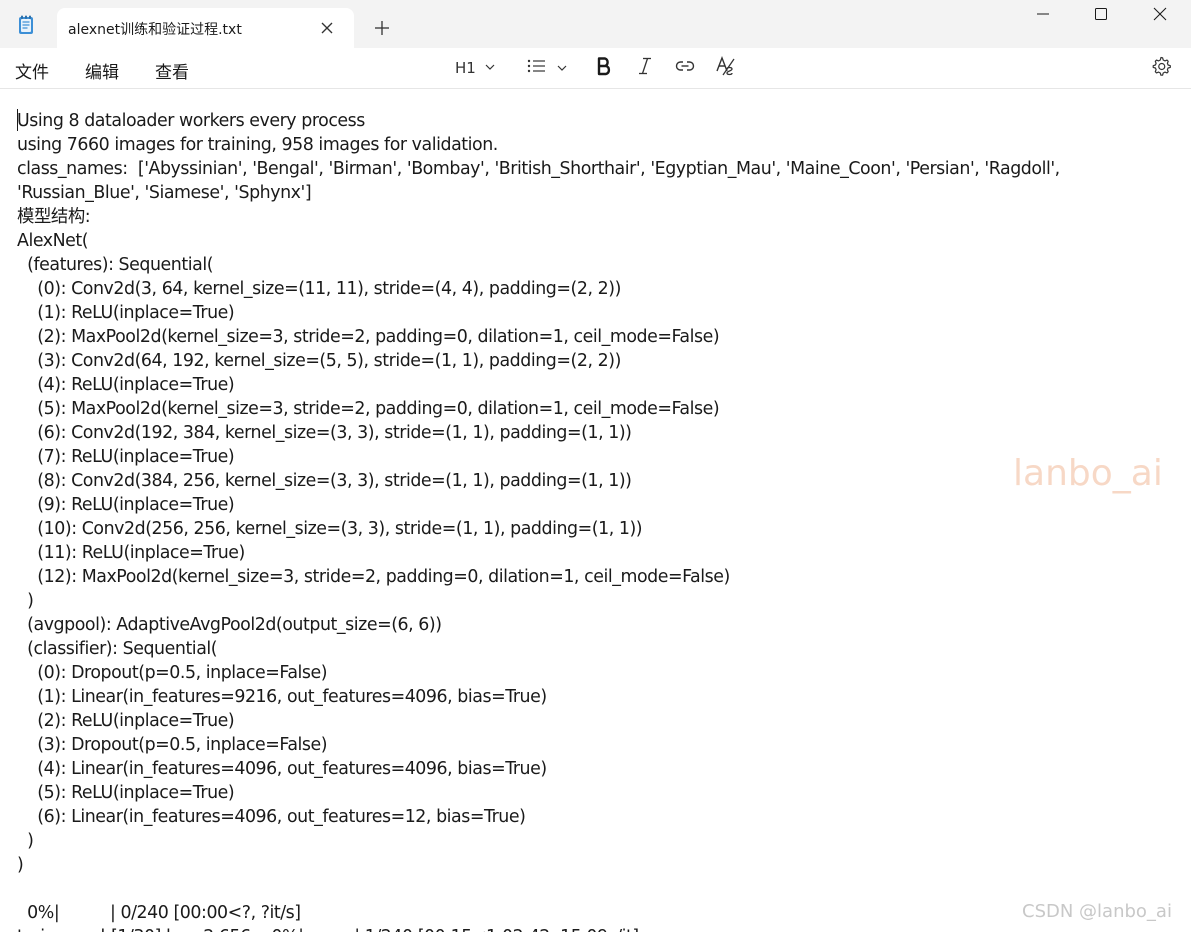 This screenshot has height=932, width=1191. I want to click on close-window-button, so click(1160, 15).